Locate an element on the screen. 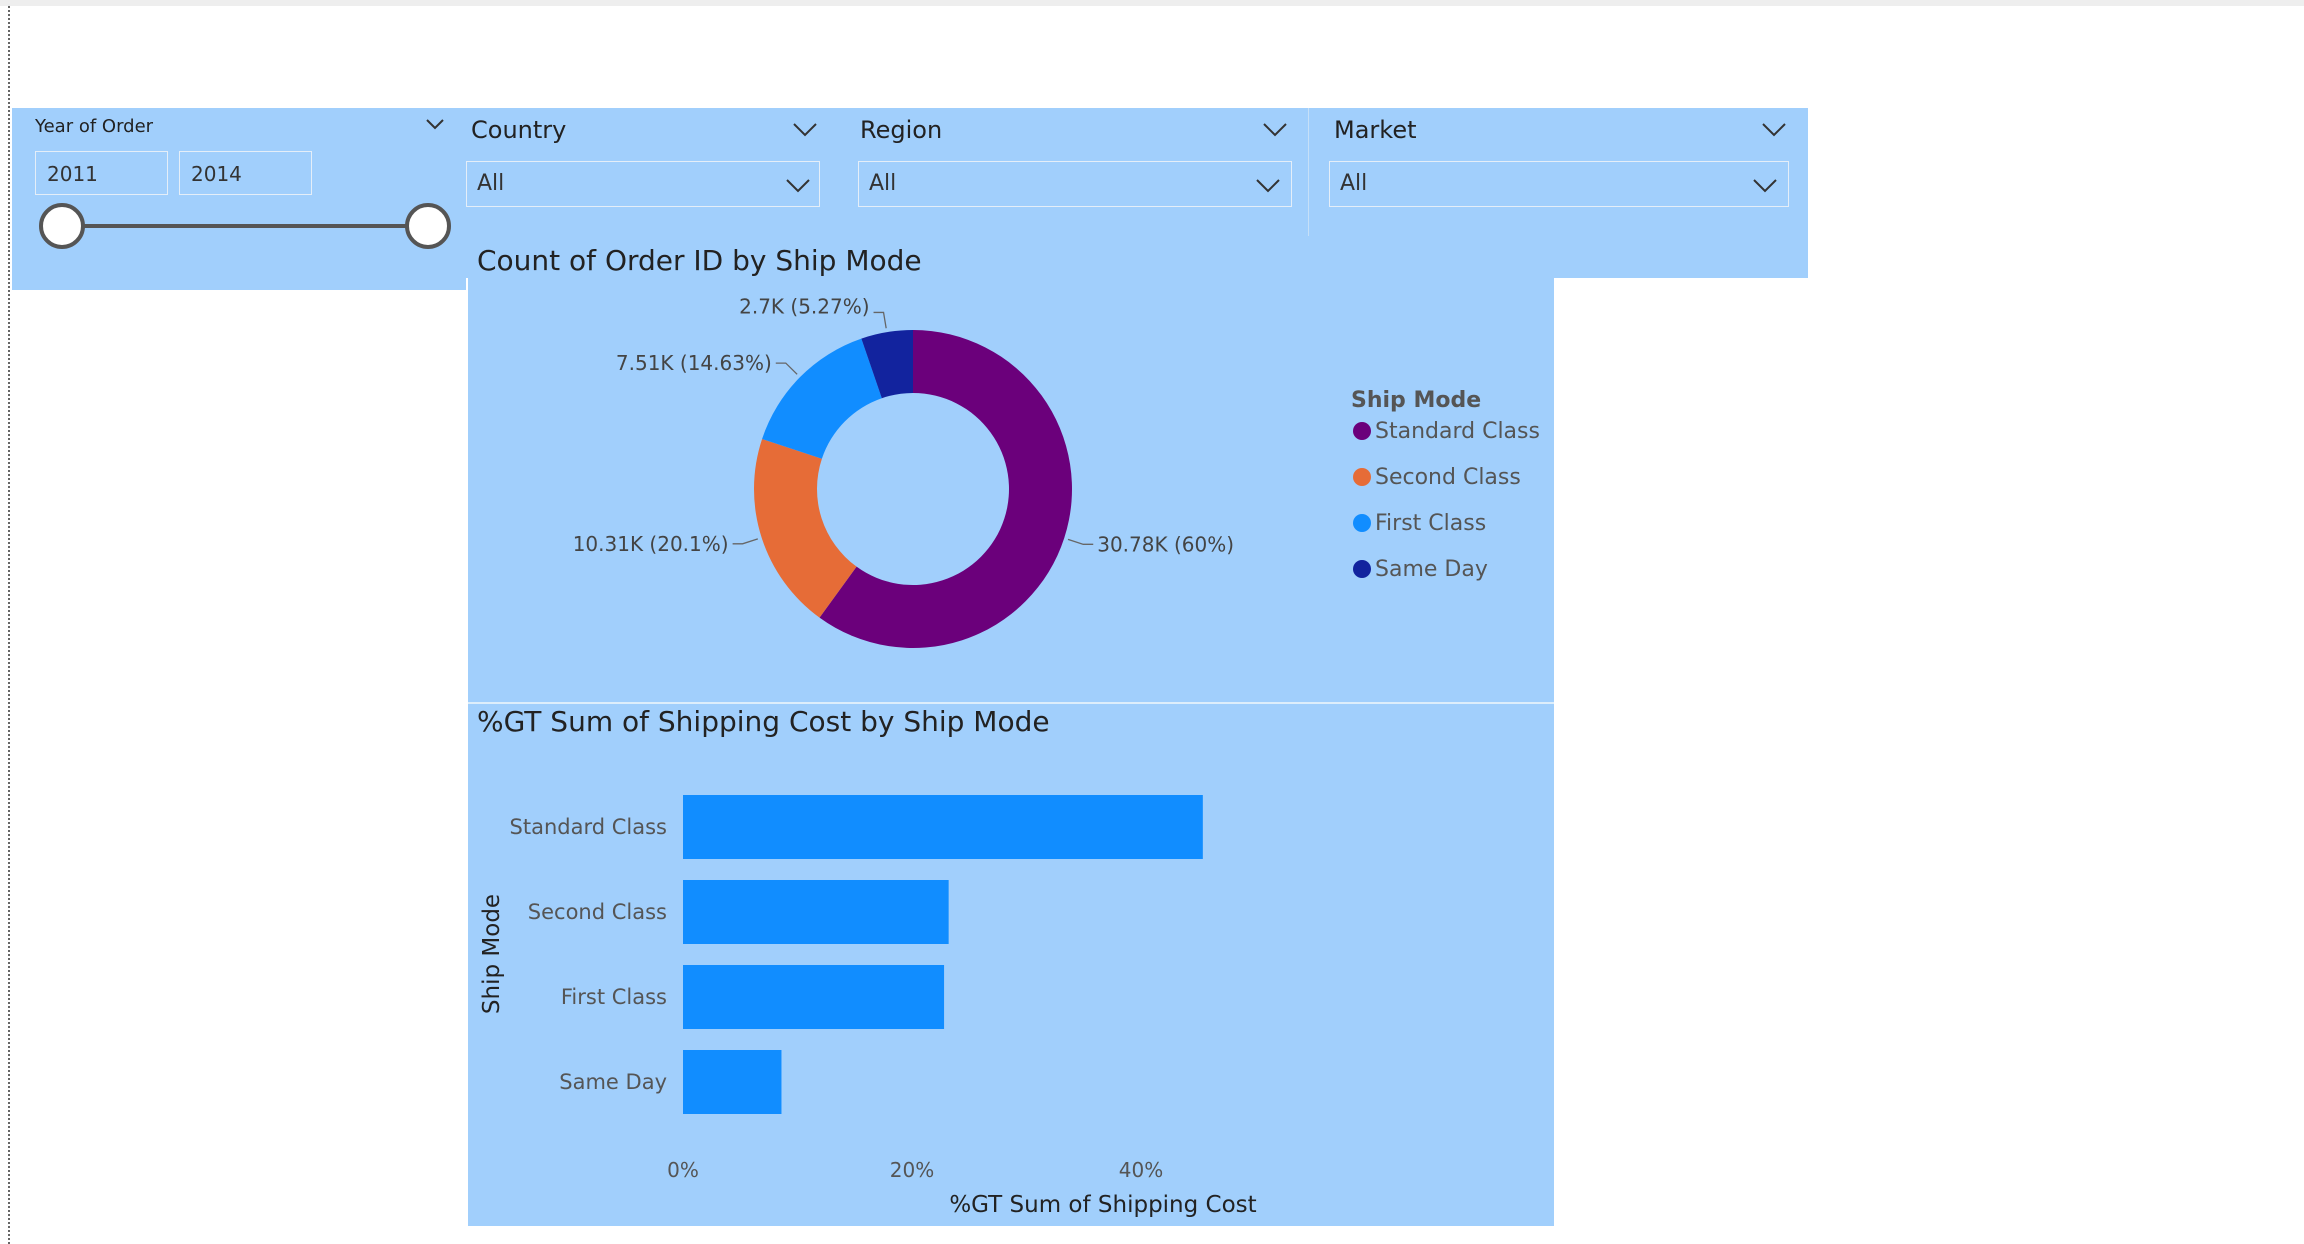 This screenshot has width=2304, height=1244. legend-marker-same-day is located at coordinates (1362, 569).